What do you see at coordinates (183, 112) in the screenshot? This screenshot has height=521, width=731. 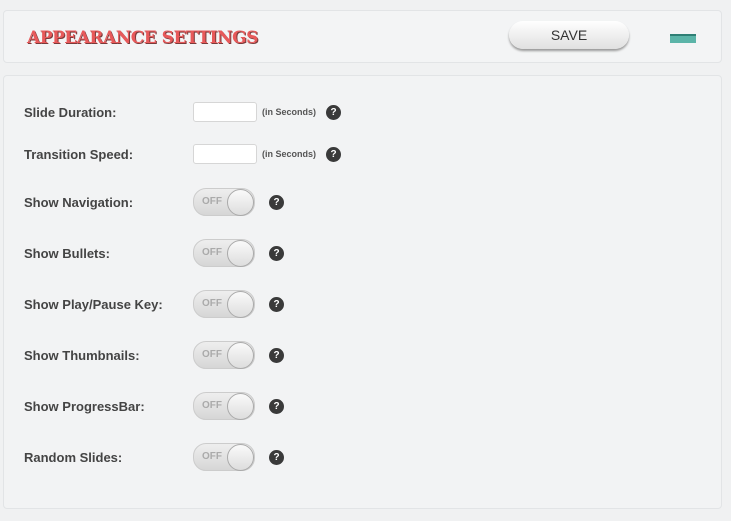 I see `field-row: Slide Duration: (in Seconds)?` at bounding box center [183, 112].